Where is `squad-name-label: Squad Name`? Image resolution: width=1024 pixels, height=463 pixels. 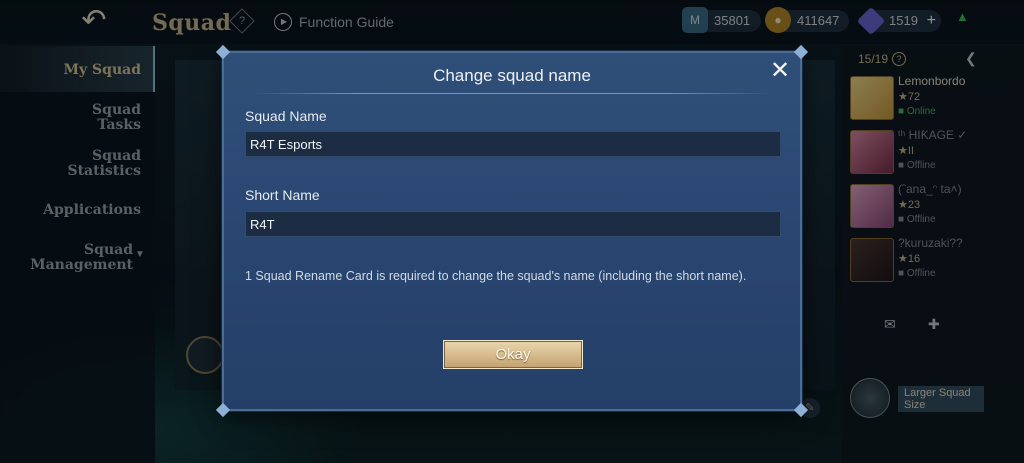 squad-name-label: Squad Name is located at coordinates (286, 116).